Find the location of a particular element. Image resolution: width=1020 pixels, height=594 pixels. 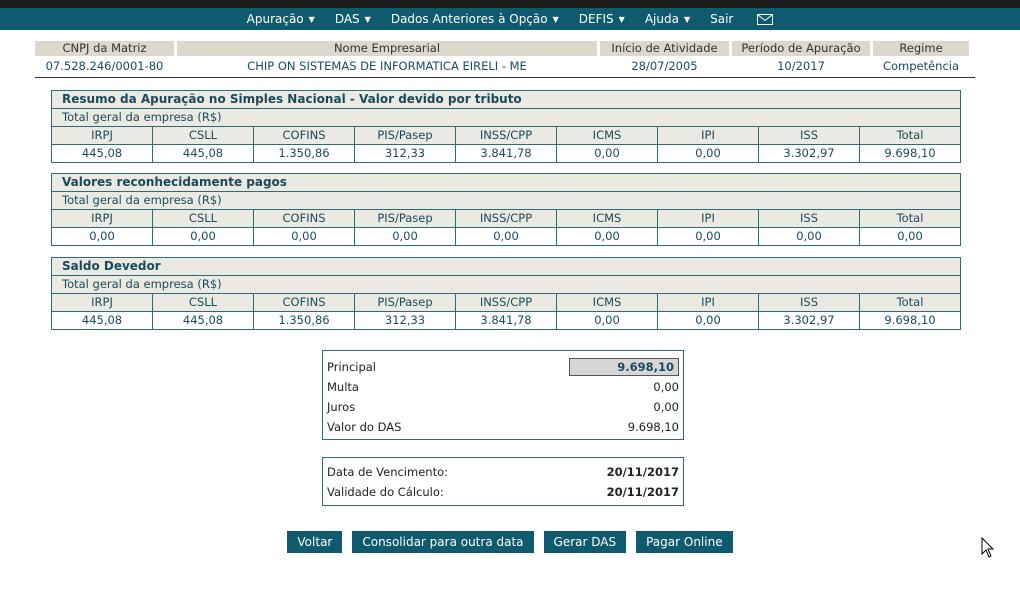

nav-label: DAS is located at coordinates (347, 19).